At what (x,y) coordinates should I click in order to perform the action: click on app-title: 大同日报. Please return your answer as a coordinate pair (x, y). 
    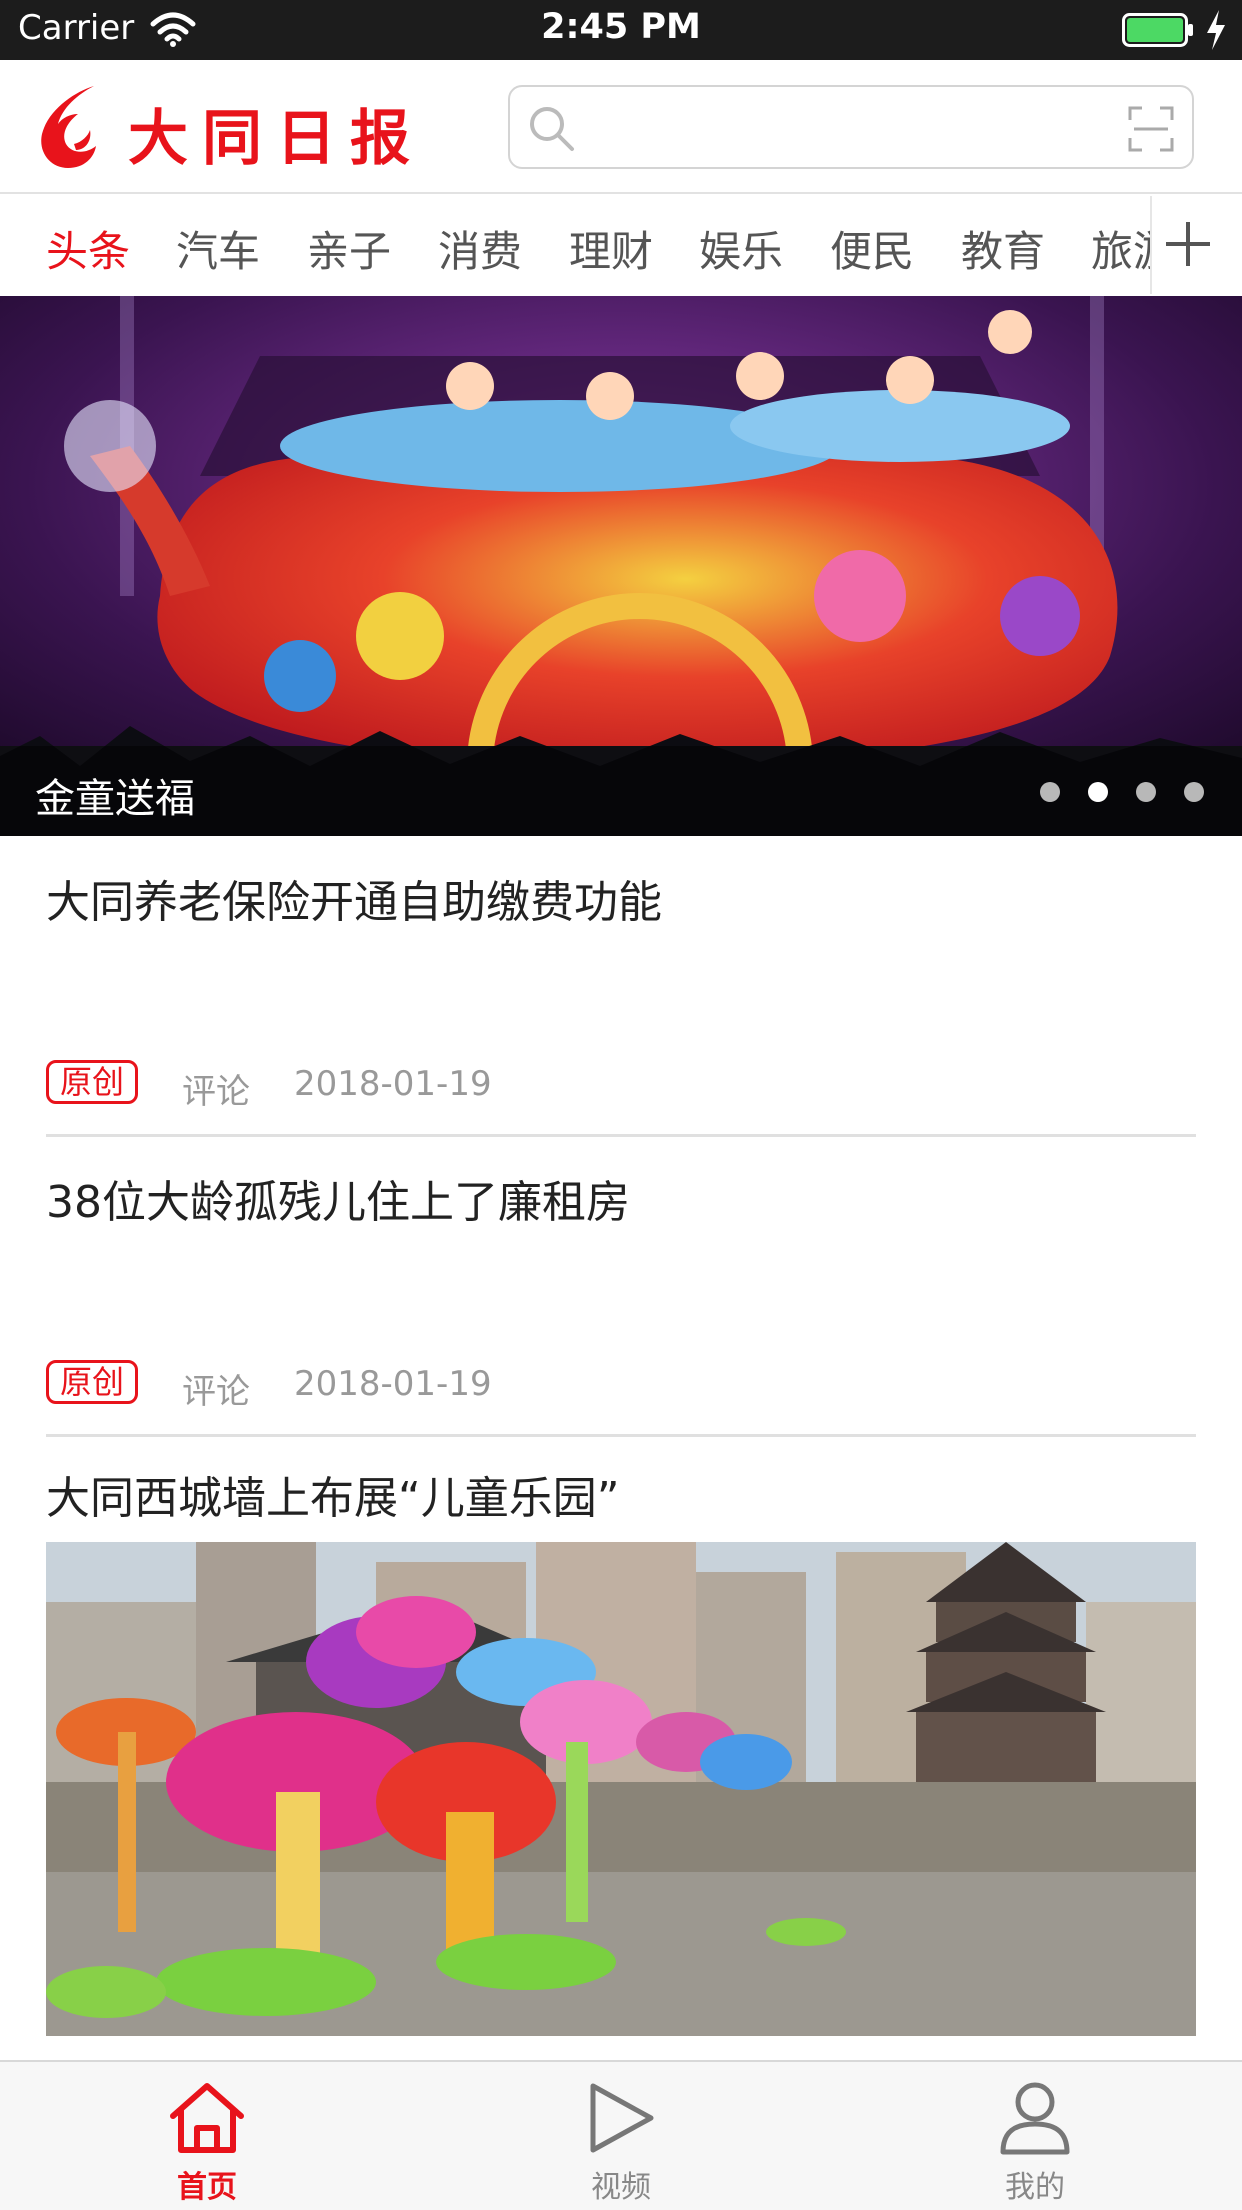
    Looking at the image, I should click on (276, 139).